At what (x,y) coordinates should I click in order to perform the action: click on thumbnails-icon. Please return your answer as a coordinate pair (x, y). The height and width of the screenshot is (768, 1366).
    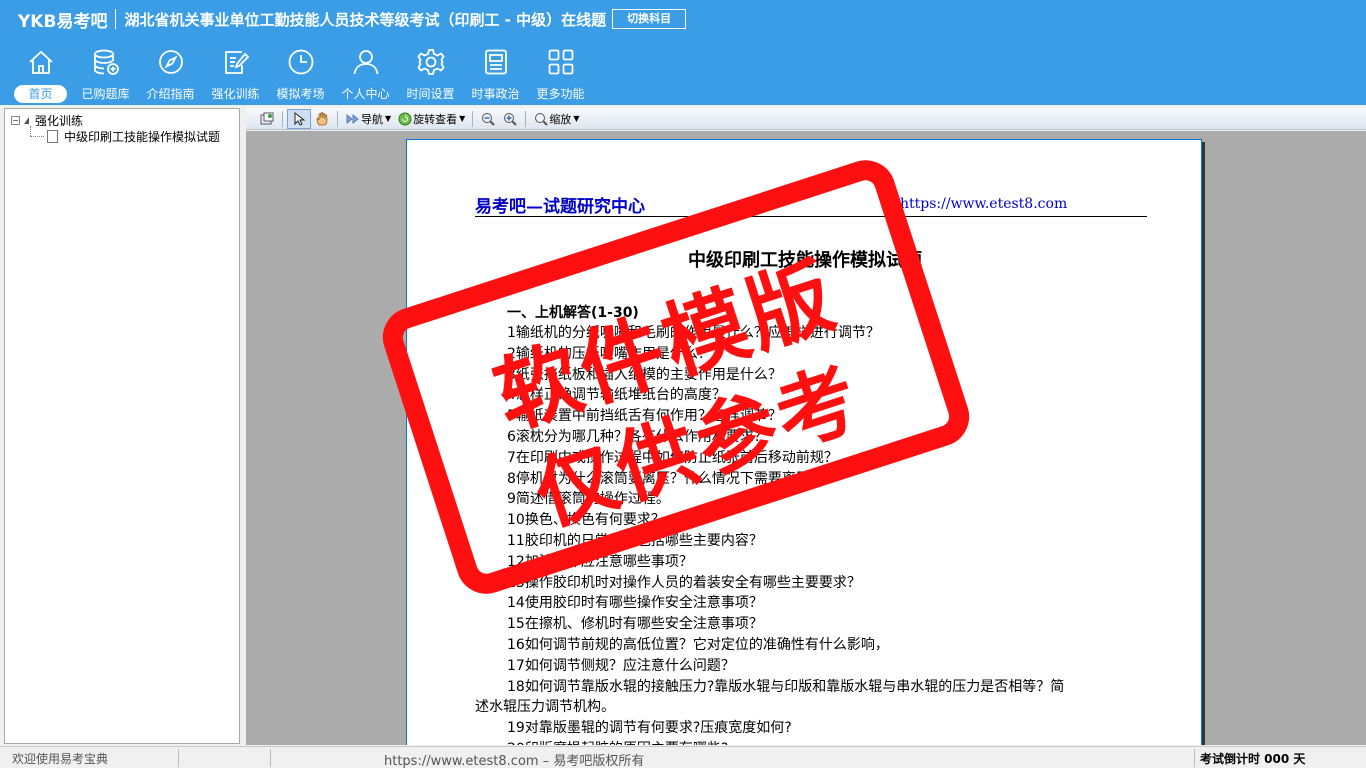
    Looking at the image, I should click on (267, 118).